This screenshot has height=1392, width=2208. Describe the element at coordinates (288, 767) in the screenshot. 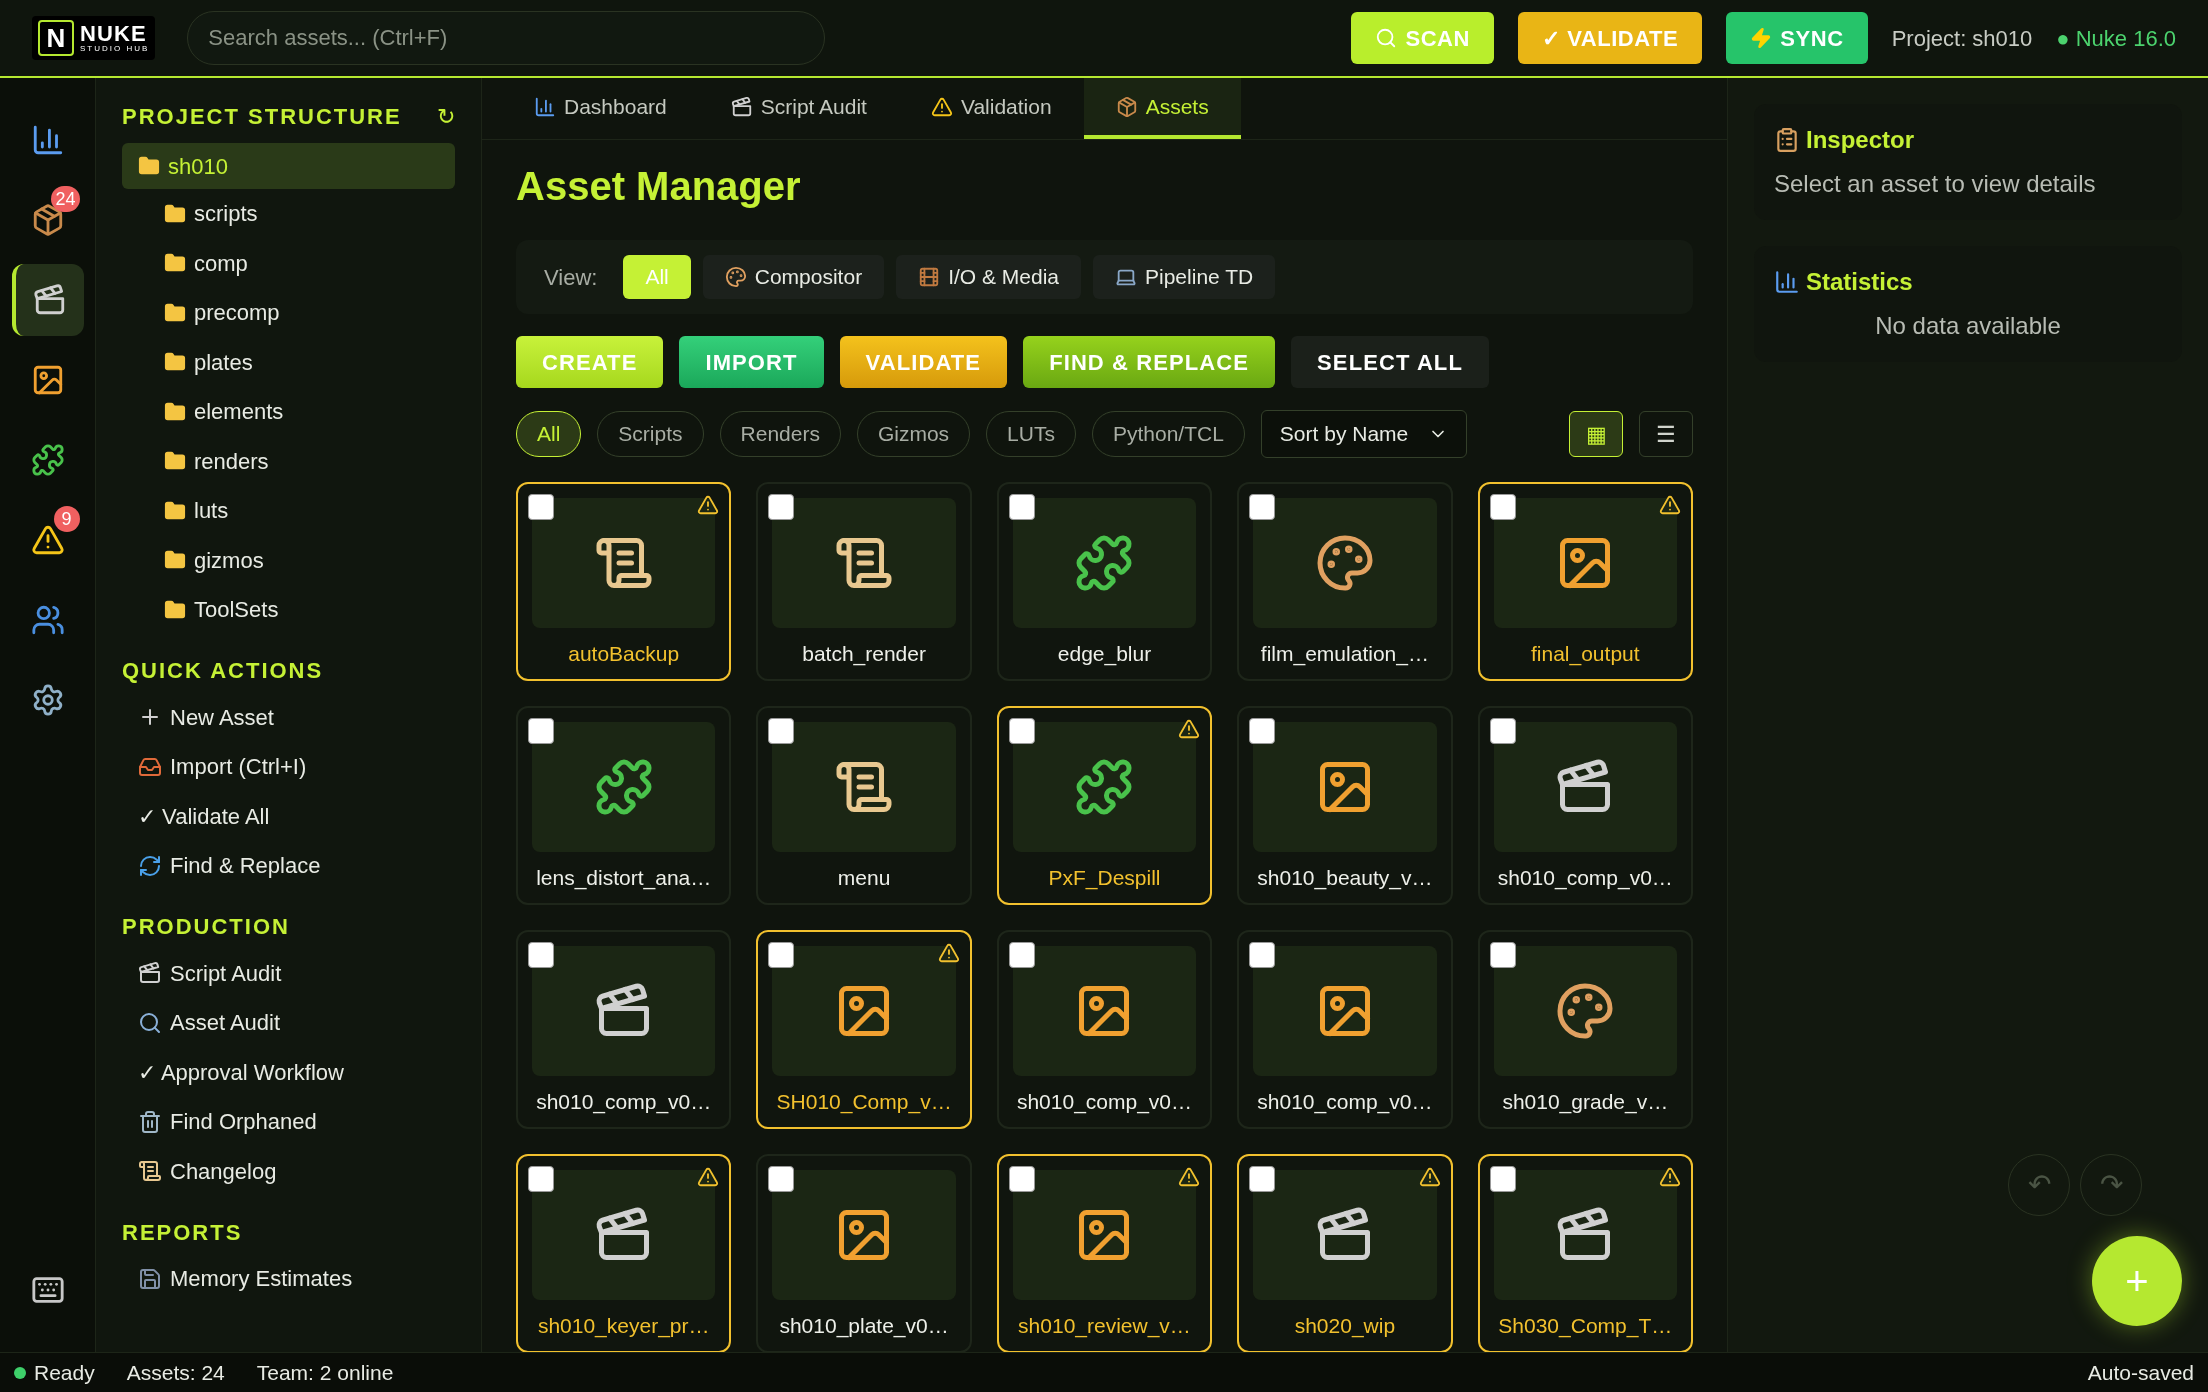

I see `sidebar-item: Import (Ctrl+I)` at that location.